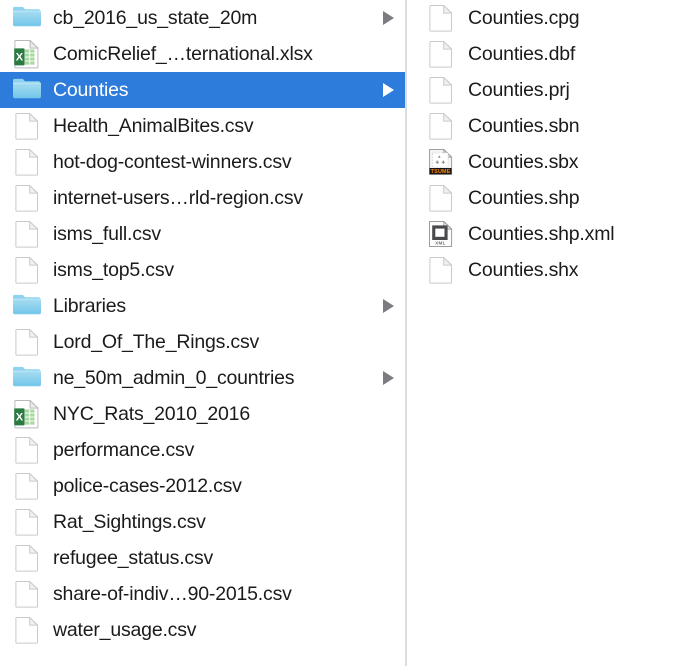 The image size is (684, 666). I want to click on item-label: Counties.shp.xml, so click(541, 234).